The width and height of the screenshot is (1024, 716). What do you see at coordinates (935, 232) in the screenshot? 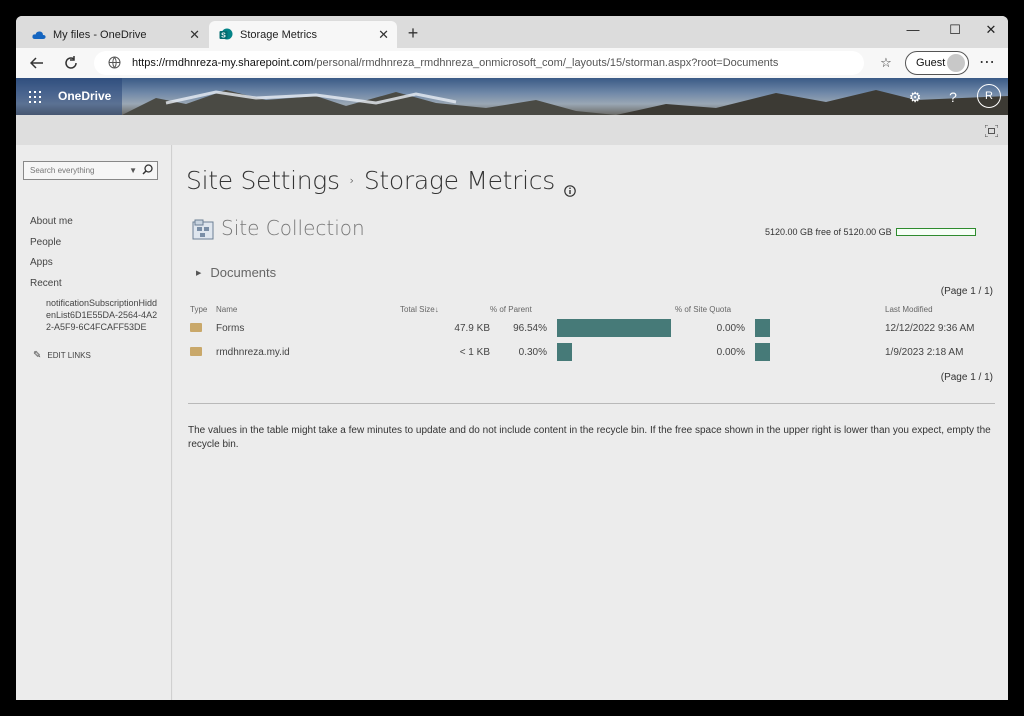
I see `quota-bar` at bounding box center [935, 232].